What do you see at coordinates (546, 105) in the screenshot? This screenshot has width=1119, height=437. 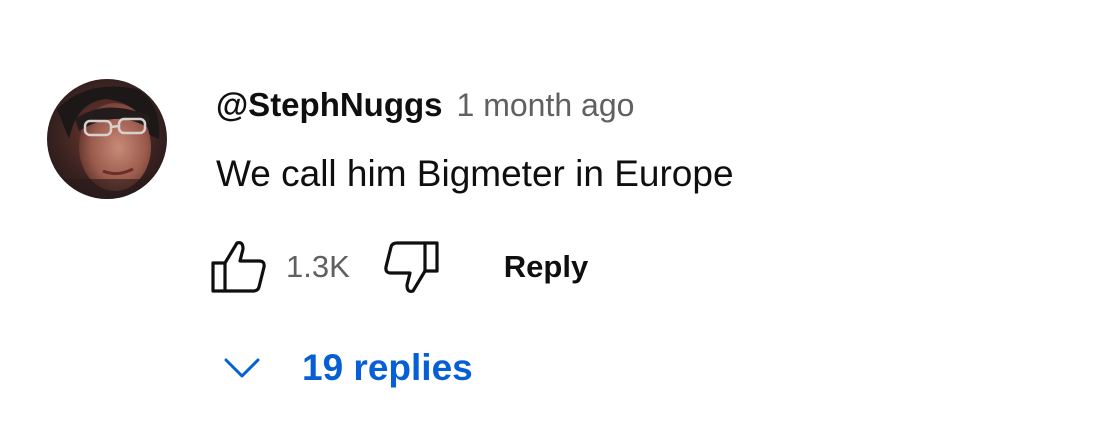 I see `comment-timestamp: 1 month ago` at bounding box center [546, 105].